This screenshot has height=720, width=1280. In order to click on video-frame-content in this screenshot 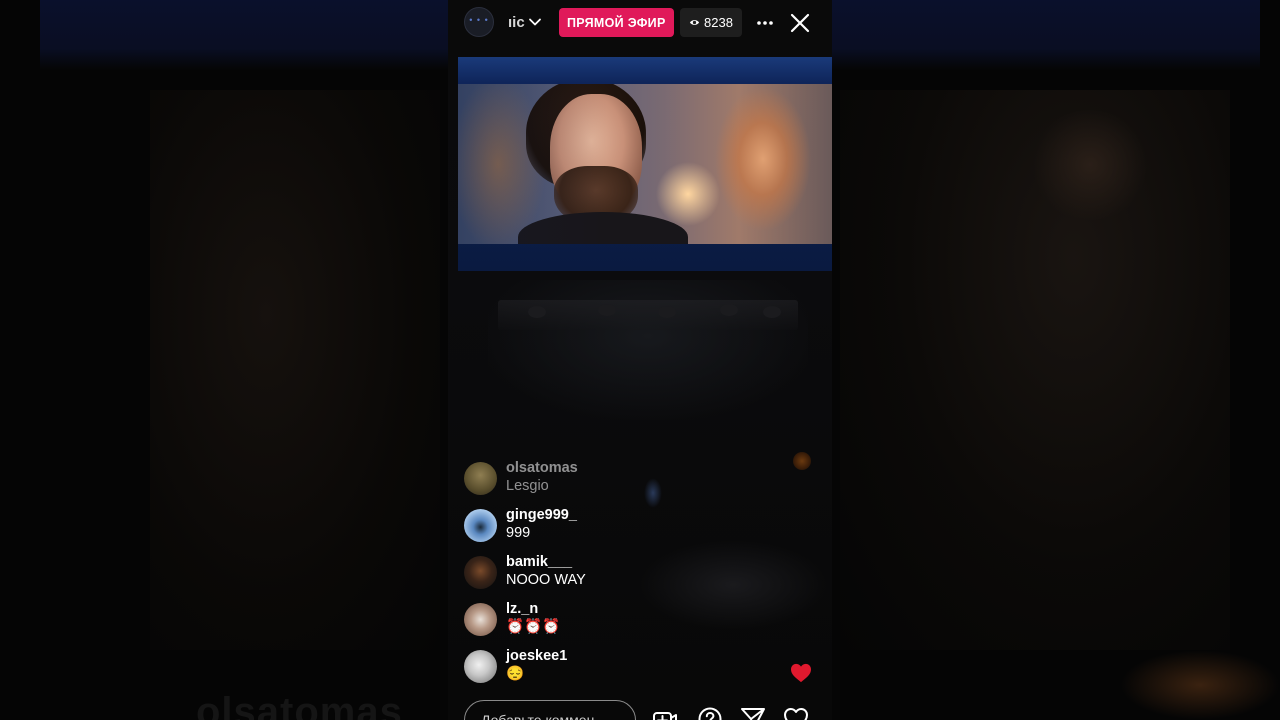, I will do `click(645, 164)`.